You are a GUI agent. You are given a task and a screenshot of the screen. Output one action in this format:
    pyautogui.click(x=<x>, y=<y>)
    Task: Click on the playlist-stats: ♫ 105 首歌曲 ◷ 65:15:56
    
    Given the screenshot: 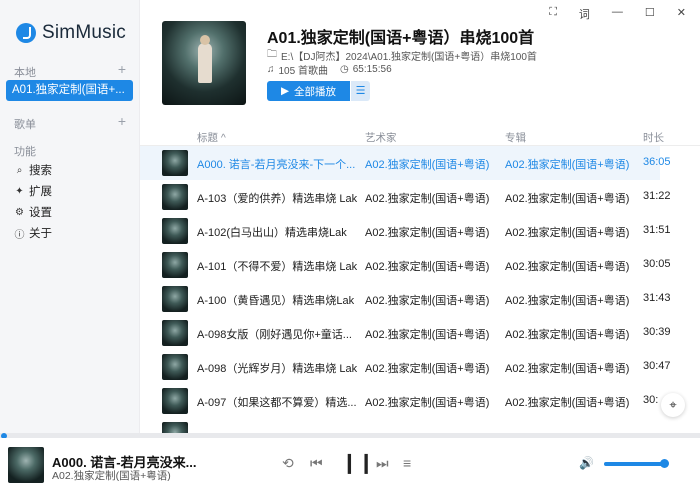 What is the action you would take?
    pyautogui.click(x=329, y=69)
    